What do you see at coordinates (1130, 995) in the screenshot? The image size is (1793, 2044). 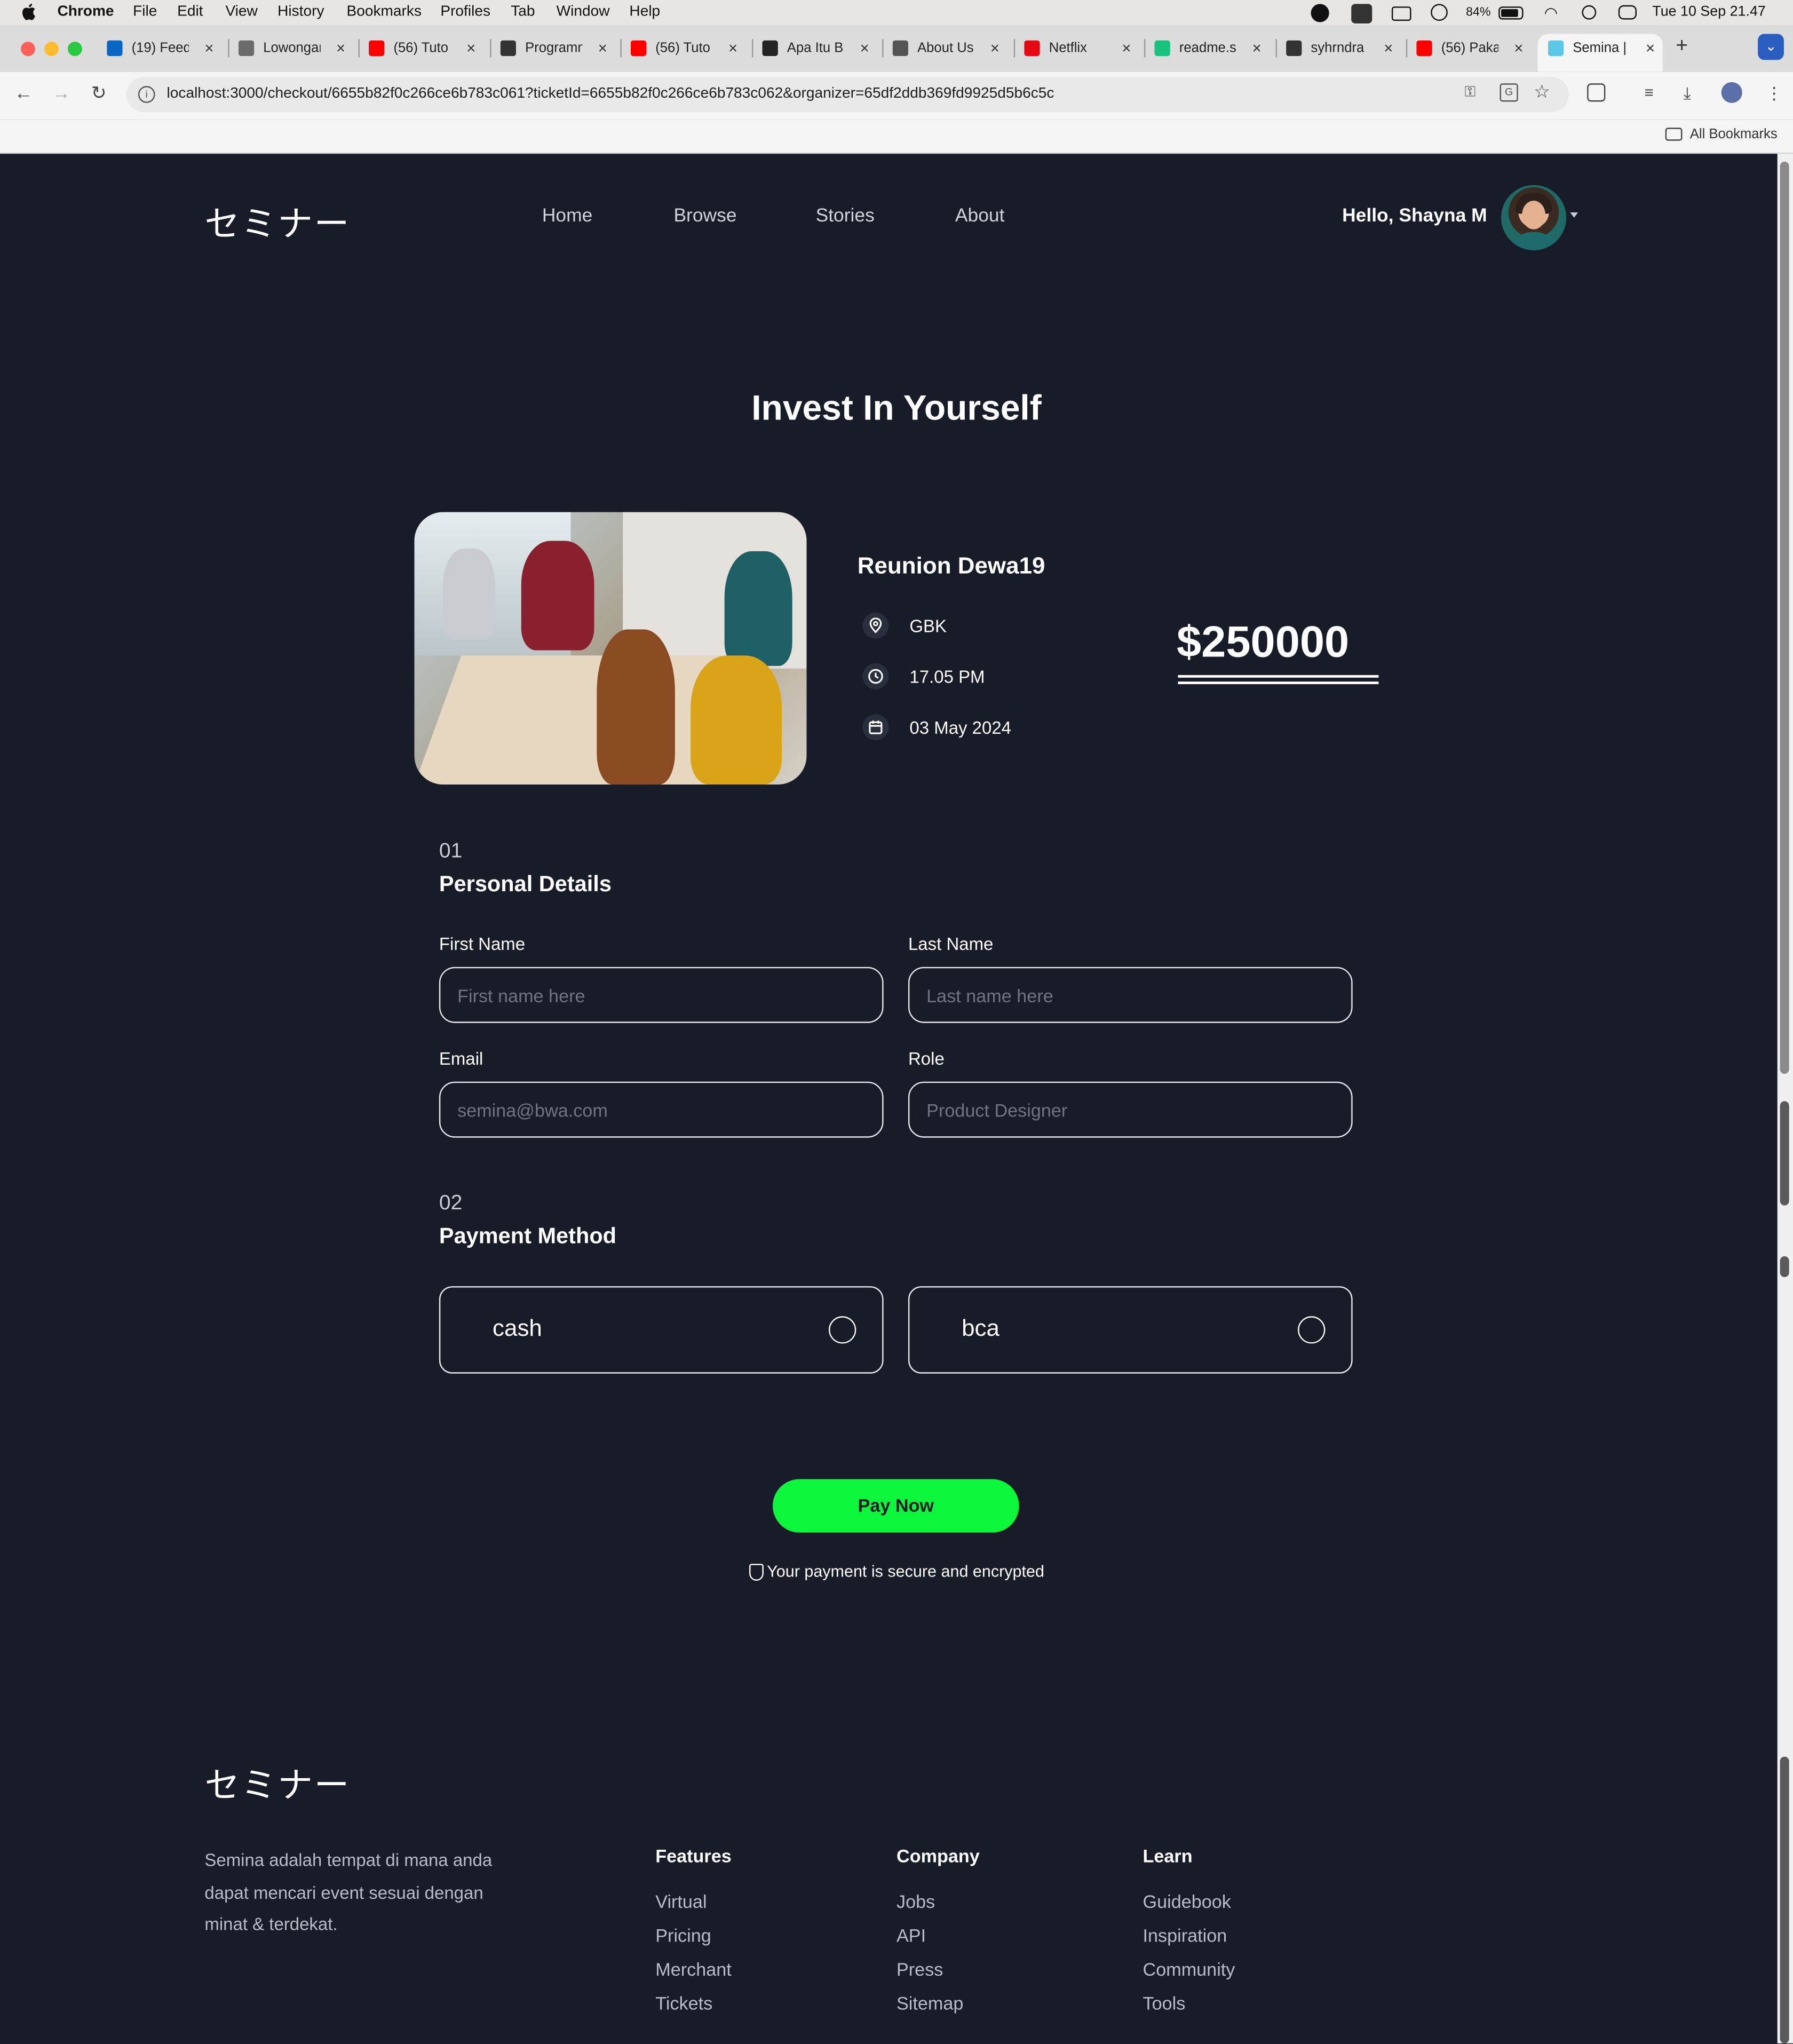 I see `last-name-input` at bounding box center [1130, 995].